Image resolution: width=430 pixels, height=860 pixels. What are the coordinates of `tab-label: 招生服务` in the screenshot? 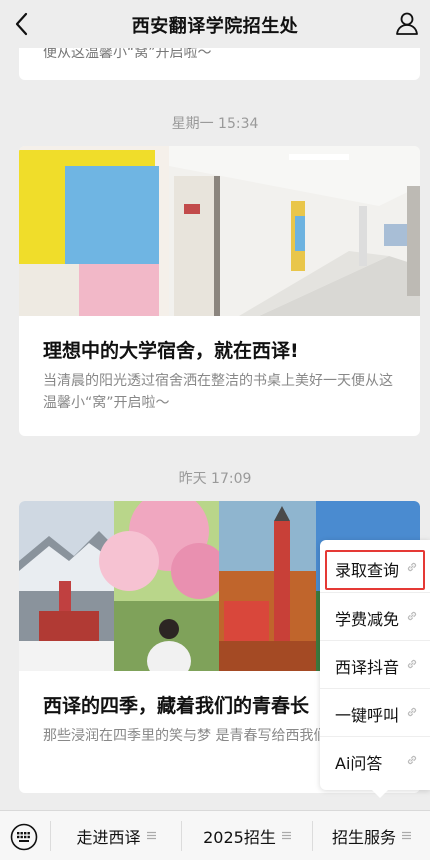 It's located at (363, 837).